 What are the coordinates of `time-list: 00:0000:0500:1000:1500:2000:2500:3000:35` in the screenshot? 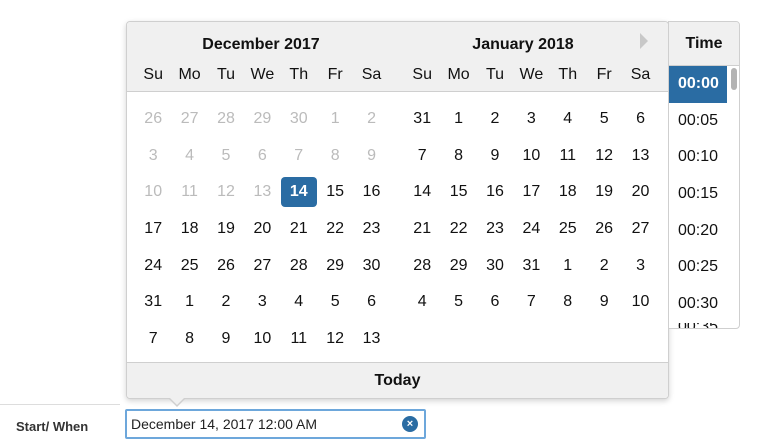 It's located at (698, 197).